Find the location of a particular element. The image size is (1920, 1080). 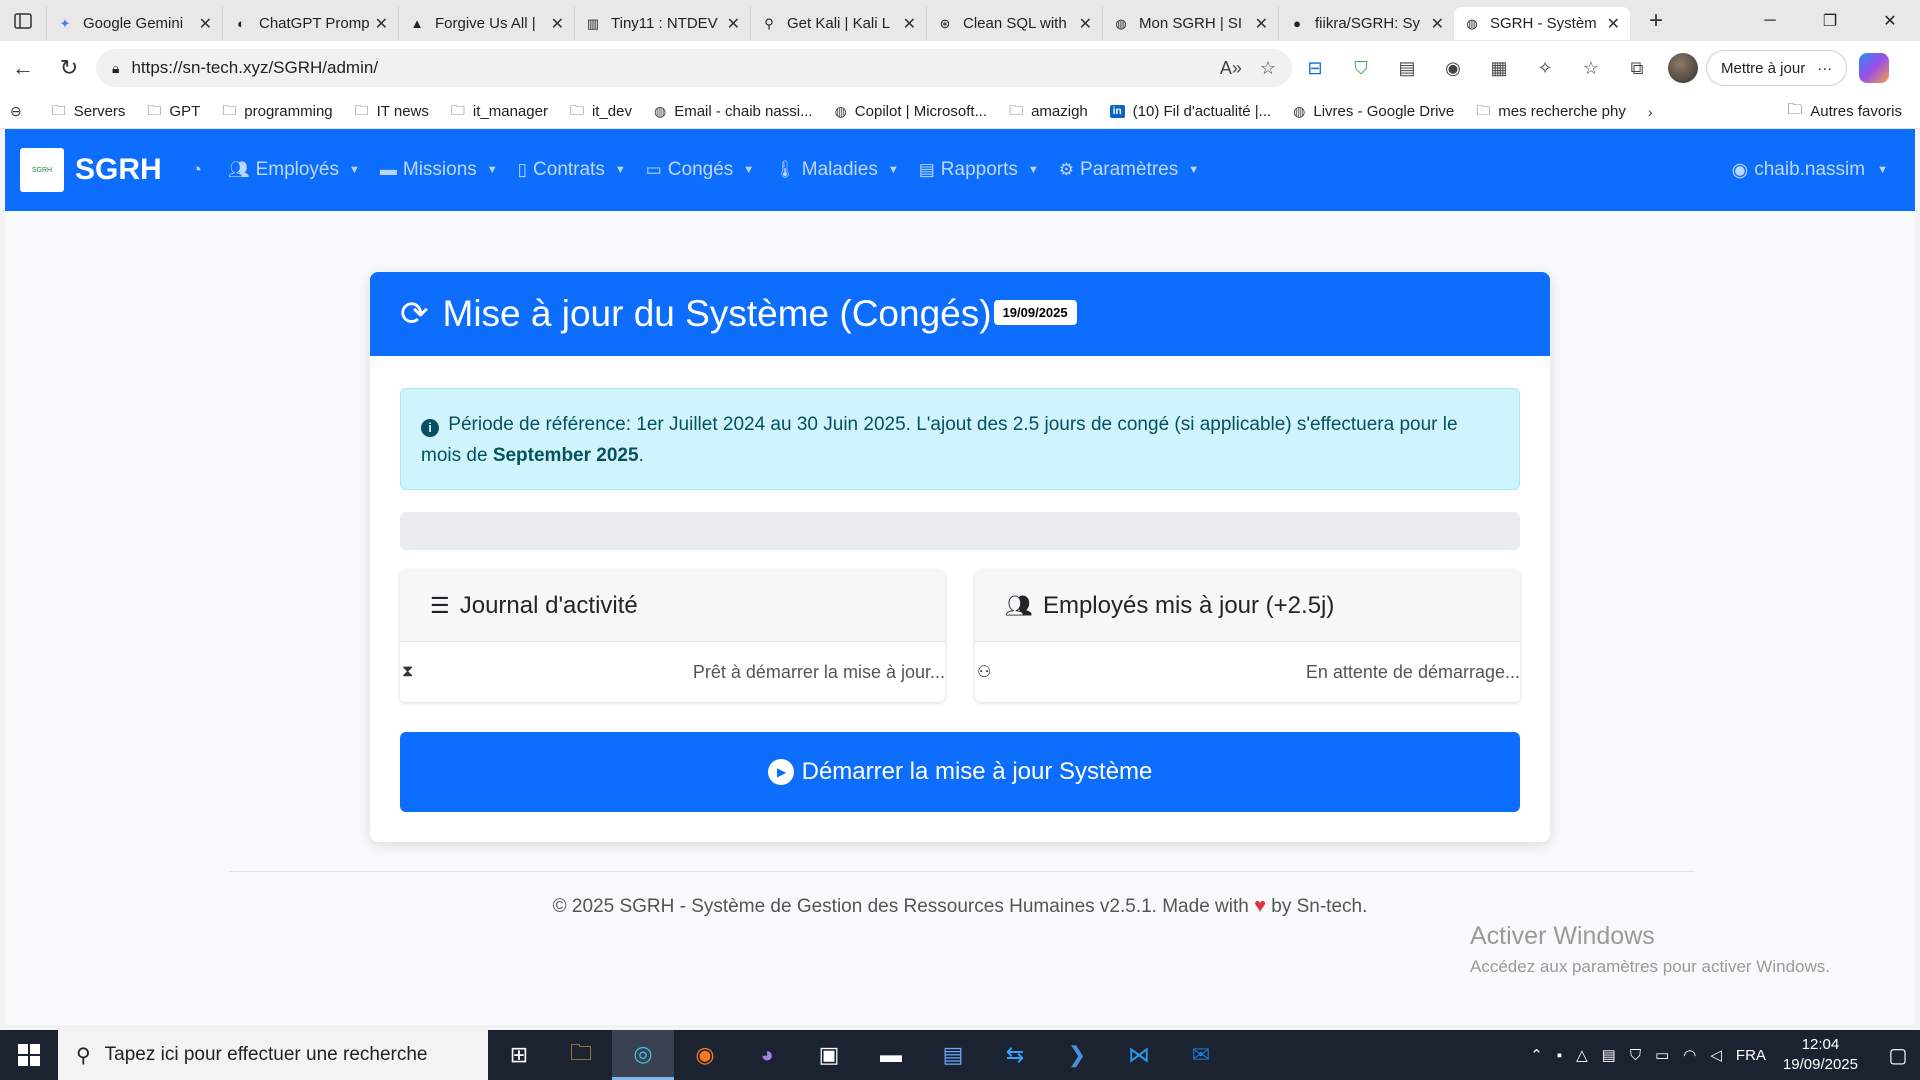

browser-tab: ▲ Forgive Us All | ✕ is located at coordinates (486, 23).